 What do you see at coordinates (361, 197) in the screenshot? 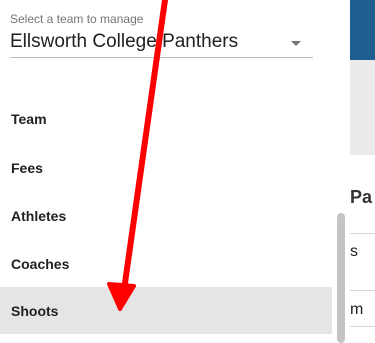
I see `background-title-fragment: Pa` at bounding box center [361, 197].